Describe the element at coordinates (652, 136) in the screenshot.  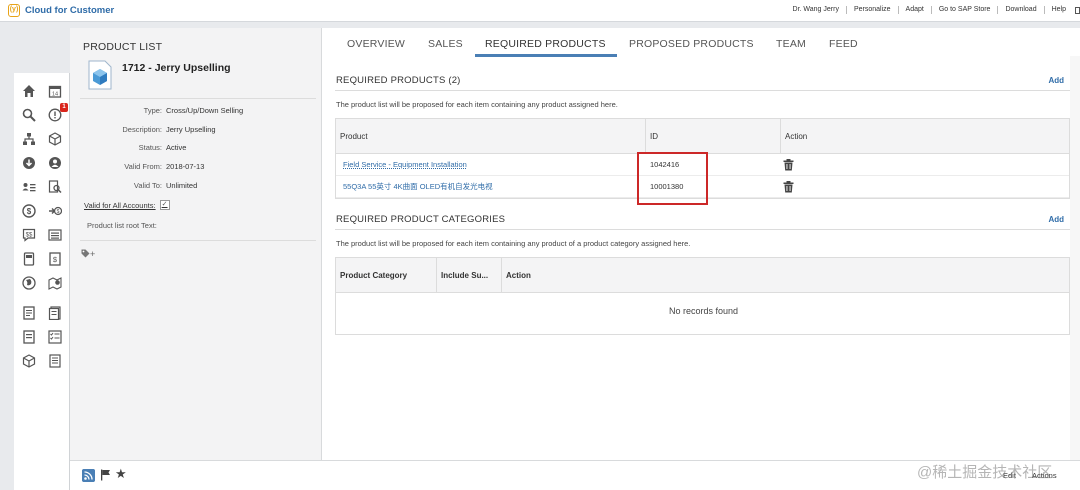
I see `column-header-id: ID` at that location.